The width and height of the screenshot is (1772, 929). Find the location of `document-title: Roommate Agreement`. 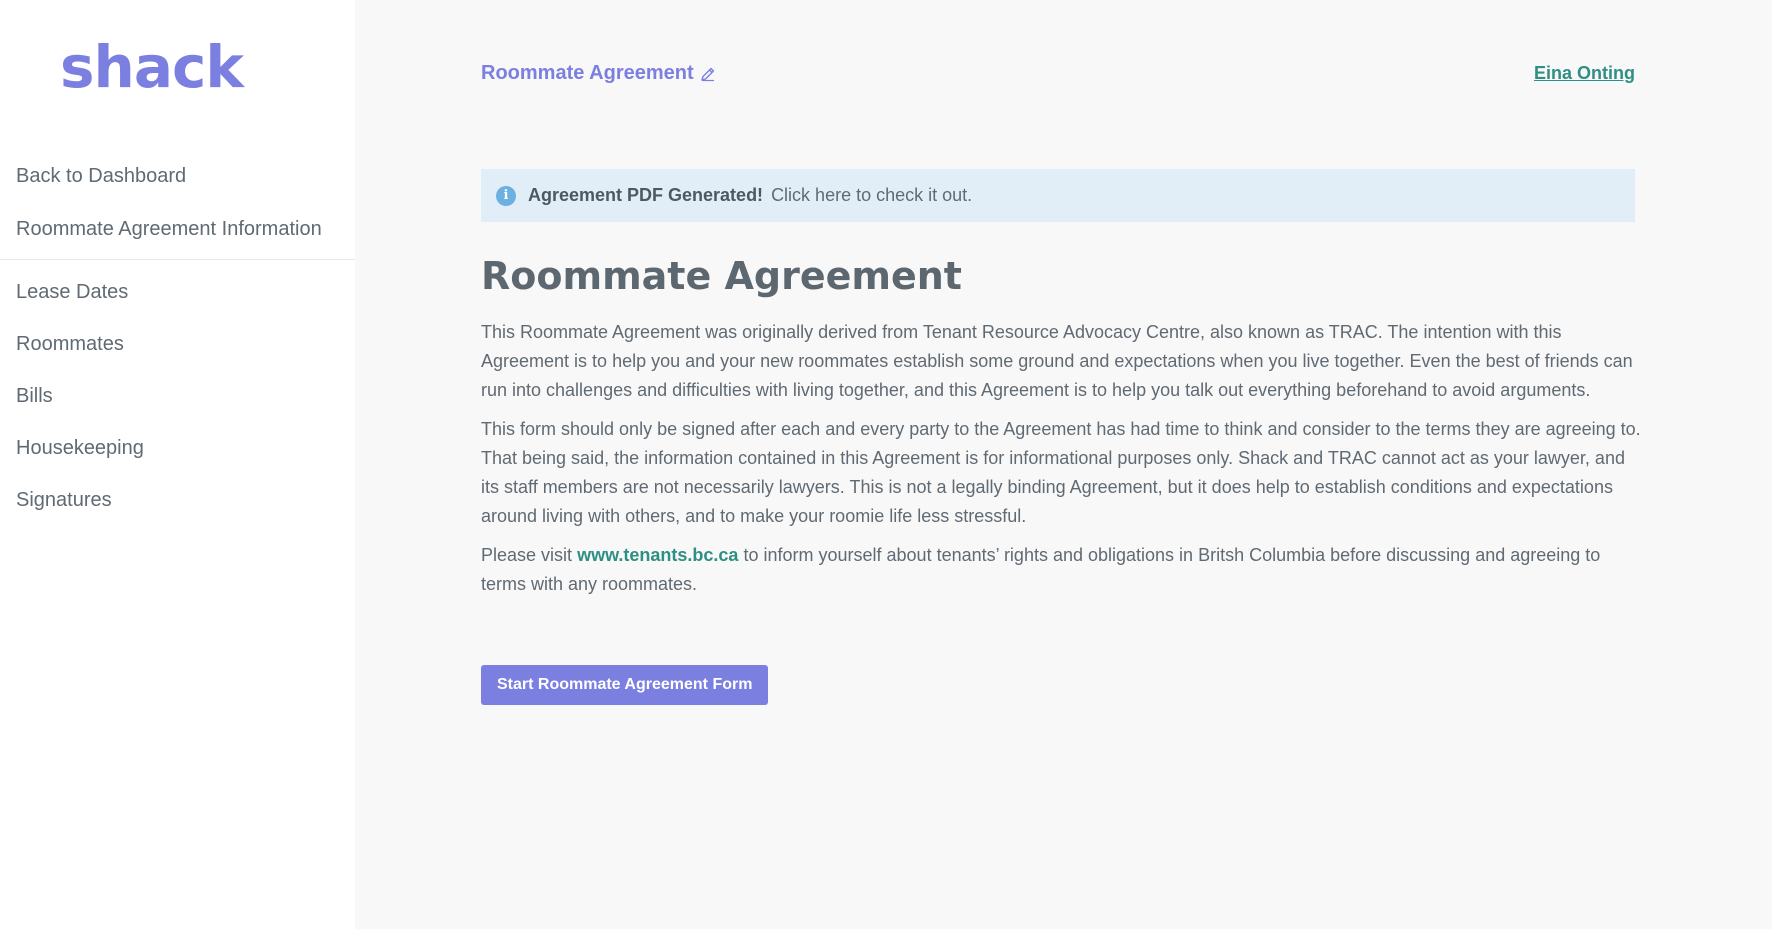

document-title: Roommate Agreement is located at coordinates (598, 73).